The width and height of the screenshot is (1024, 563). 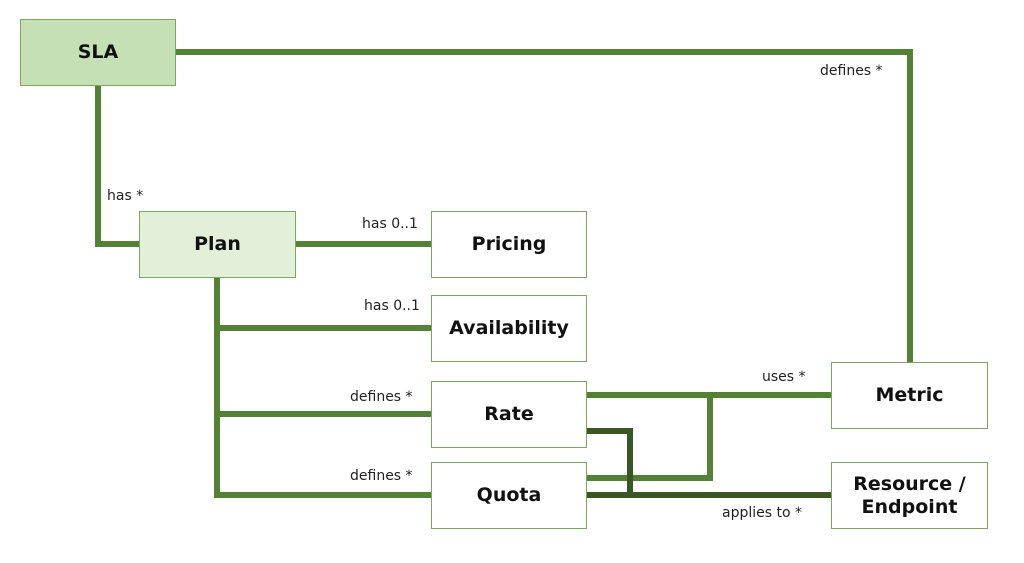 What do you see at coordinates (381, 397) in the screenshot?
I see `label-plan-rate: defines *` at bounding box center [381, 397].